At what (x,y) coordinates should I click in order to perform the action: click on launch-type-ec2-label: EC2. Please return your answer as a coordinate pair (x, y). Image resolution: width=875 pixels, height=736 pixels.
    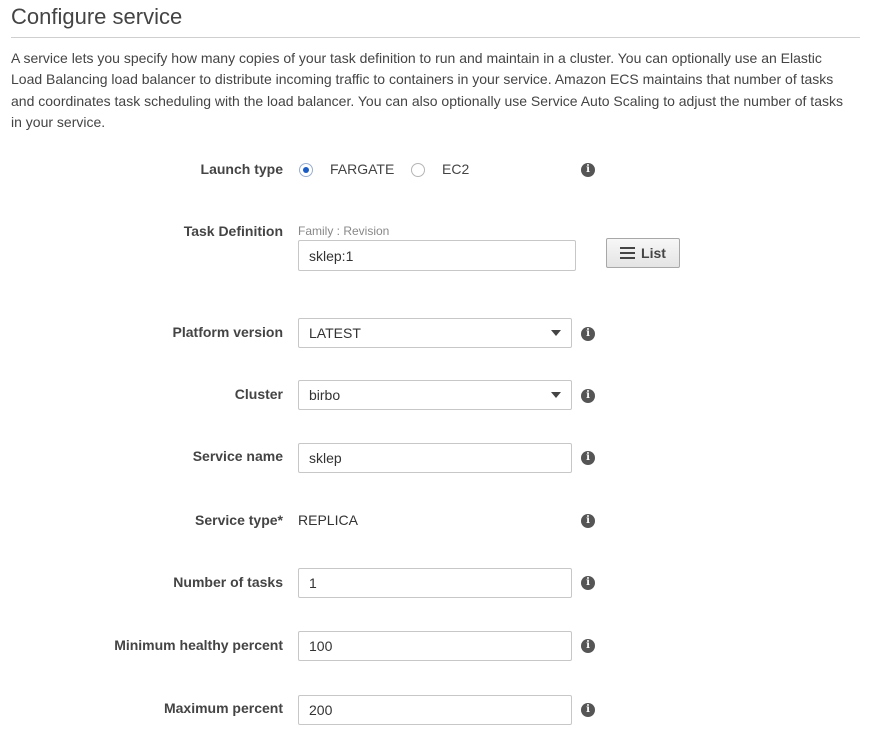
    Looking at the image, I should click on (455, 169).